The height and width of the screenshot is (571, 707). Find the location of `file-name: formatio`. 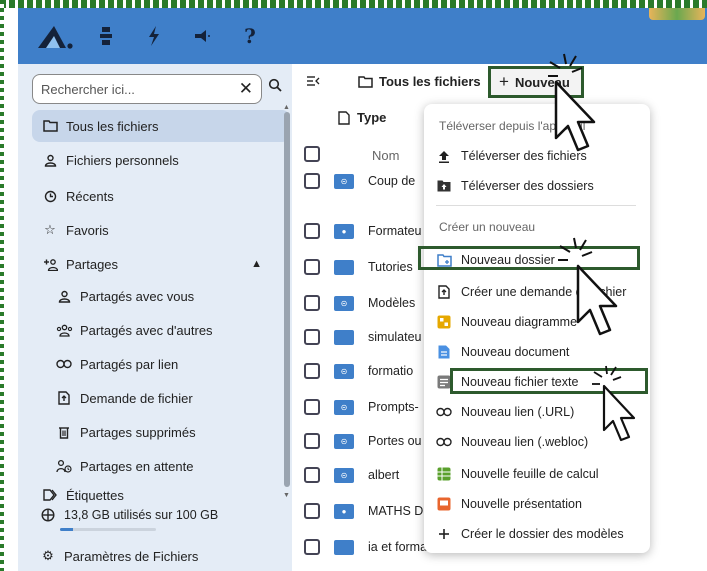

file-name: formatio is located at coordinates (390, 371).